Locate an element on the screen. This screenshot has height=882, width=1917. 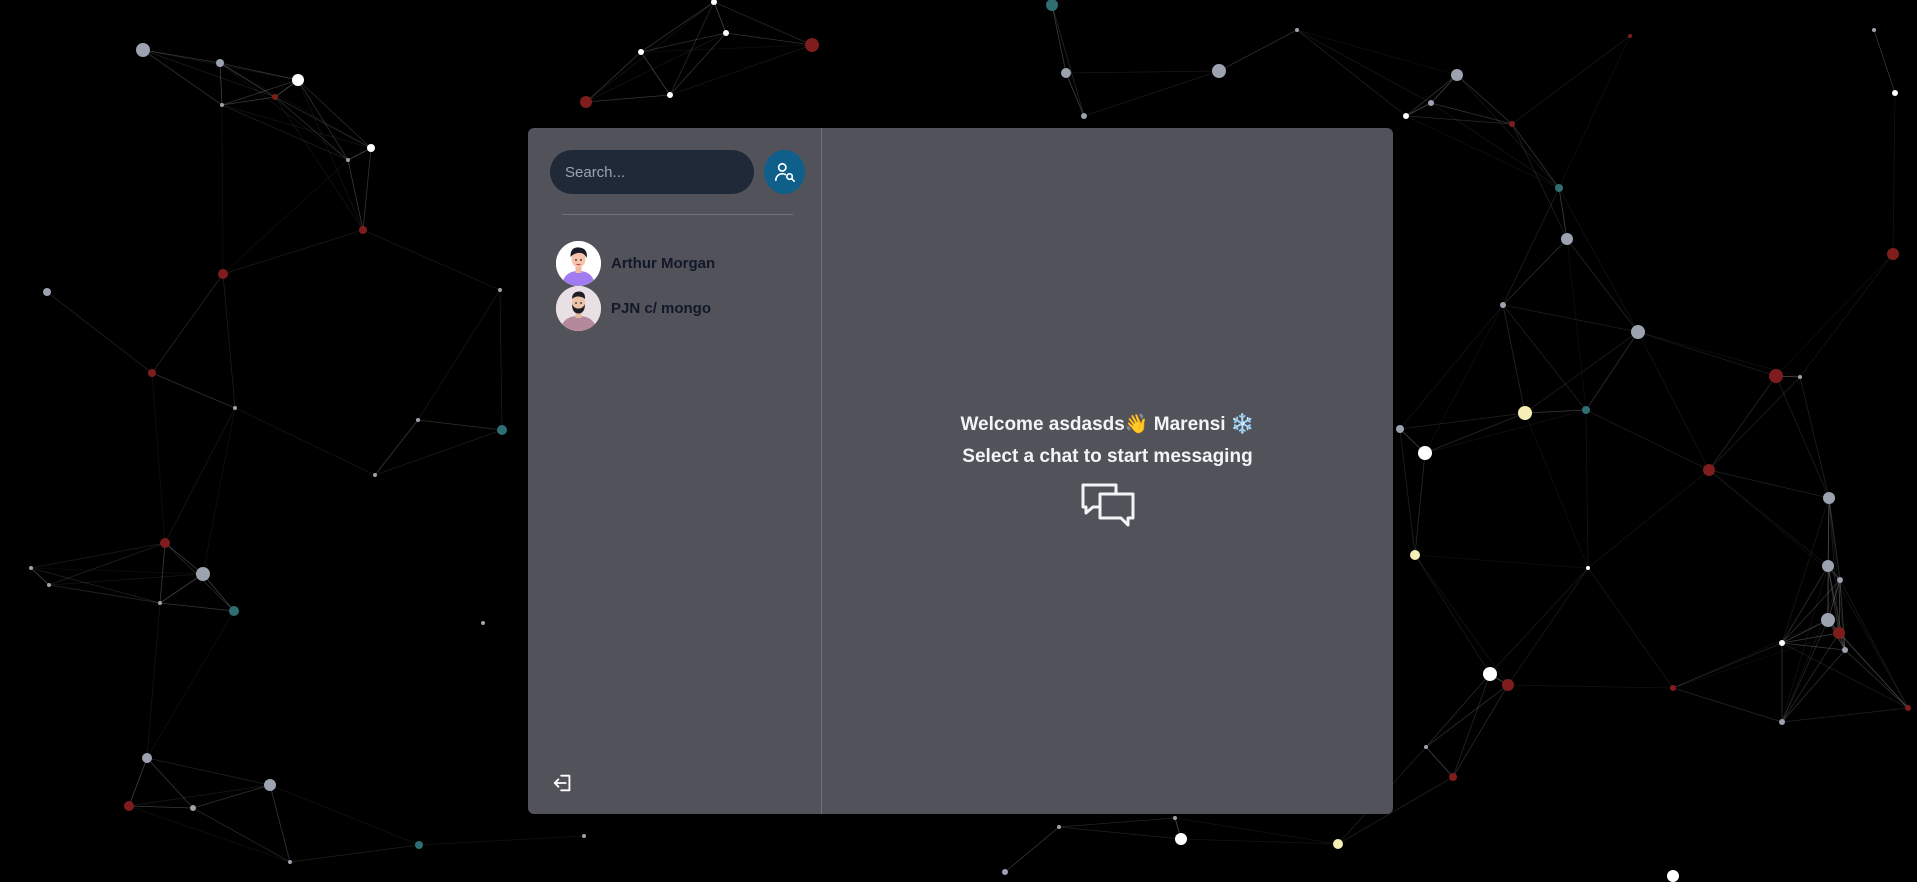
search-row is located at coordinates (677, 172).